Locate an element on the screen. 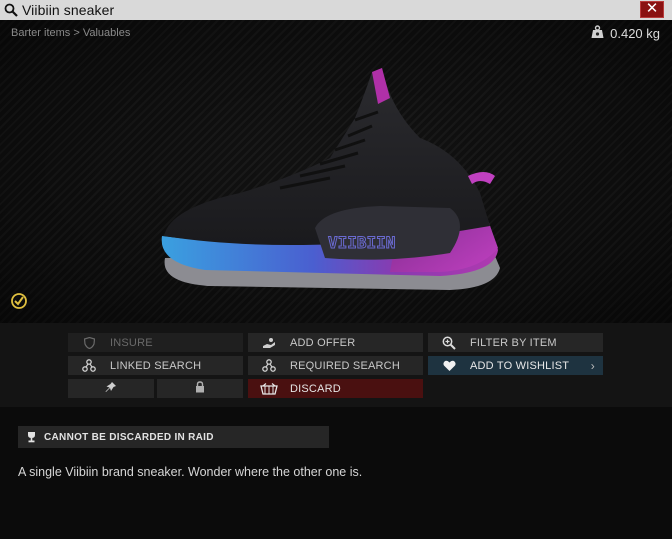 The width and height of the screenshot is (672, 539). item-weight: 0.420 kg is located at coordinates (625, 33).